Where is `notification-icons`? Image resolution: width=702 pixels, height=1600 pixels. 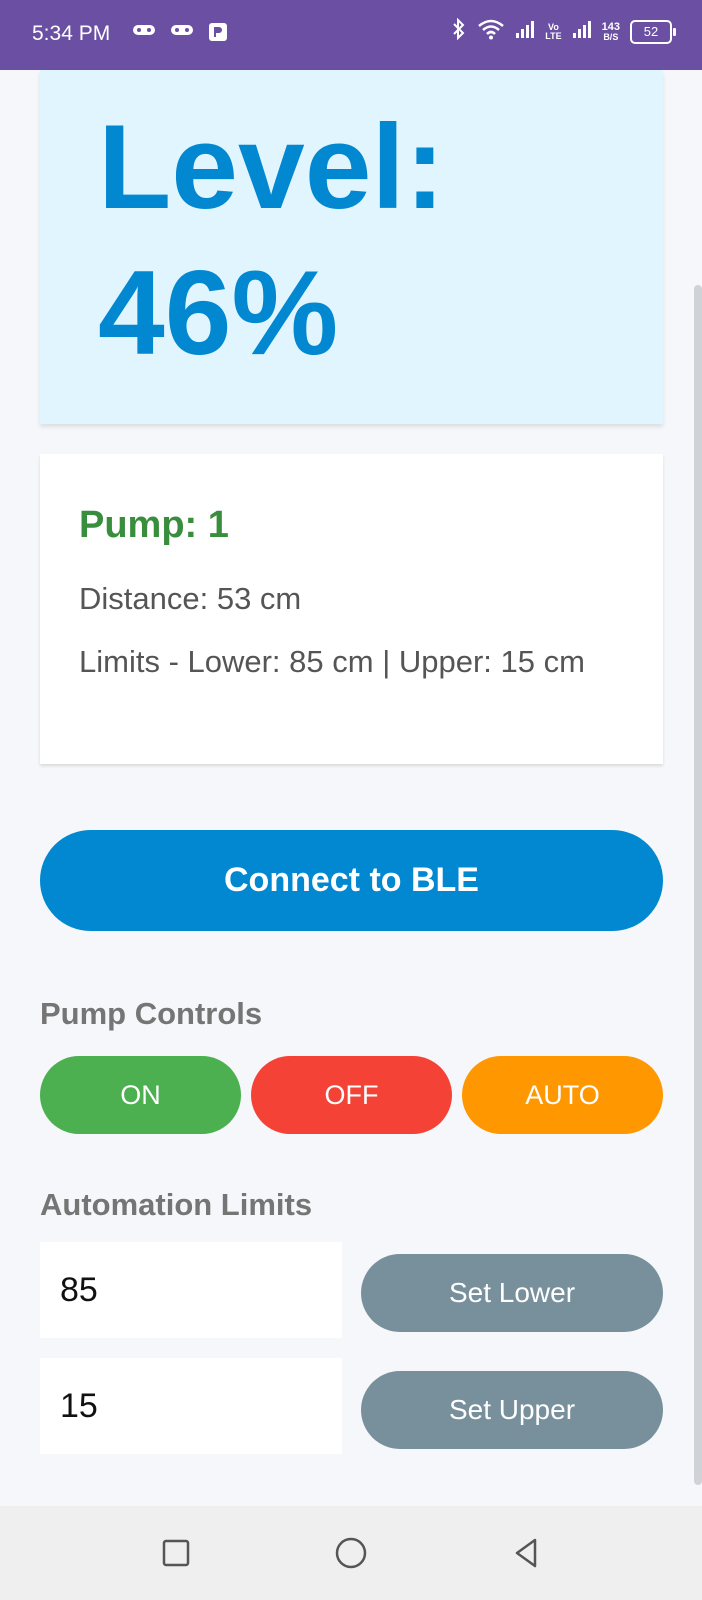
notification-icons is located at coordinates (180, 32).